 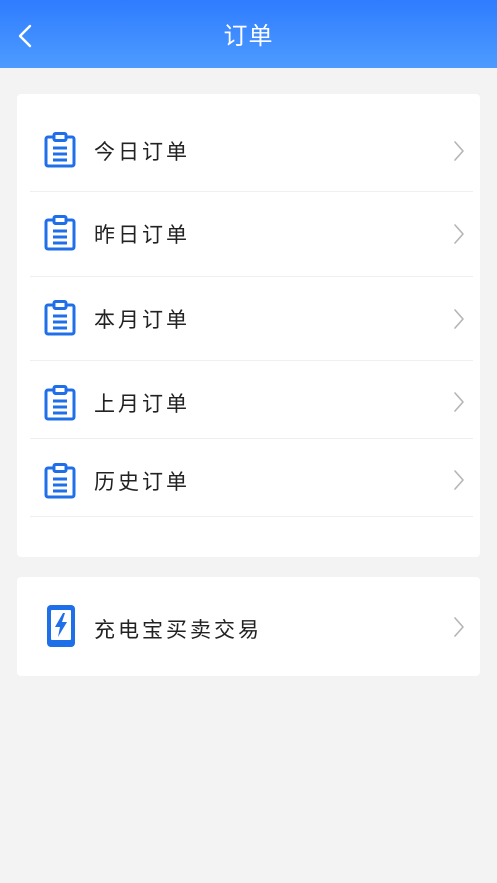 I want to click on order-row-last-month: 上月订单, so click(x=251, y=400).